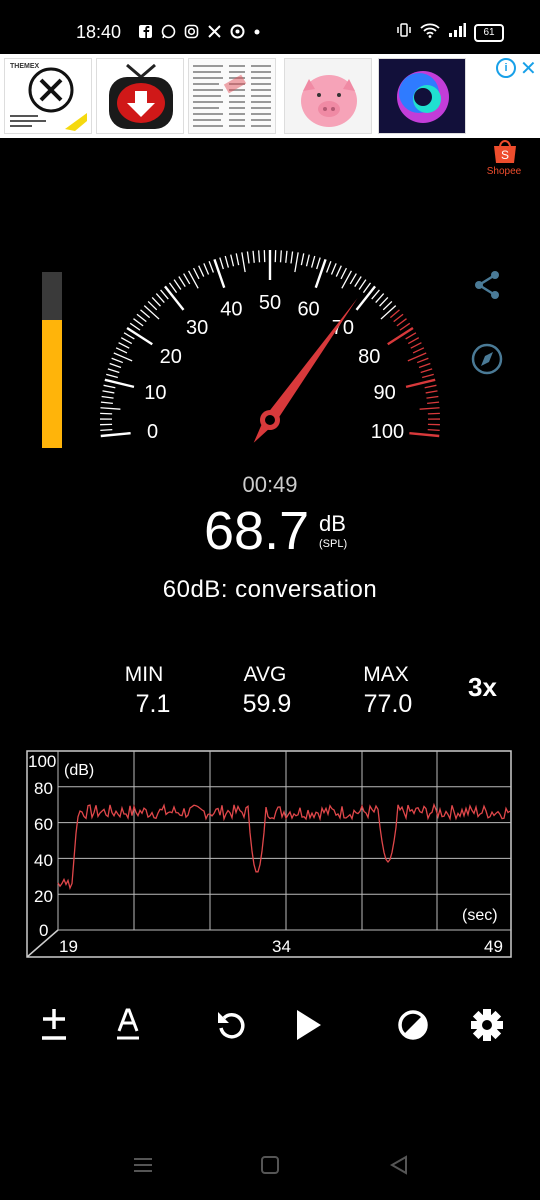 This screenshot has height=1200, width=540. I want to click on whatsapp-icon, so click(168, 31).